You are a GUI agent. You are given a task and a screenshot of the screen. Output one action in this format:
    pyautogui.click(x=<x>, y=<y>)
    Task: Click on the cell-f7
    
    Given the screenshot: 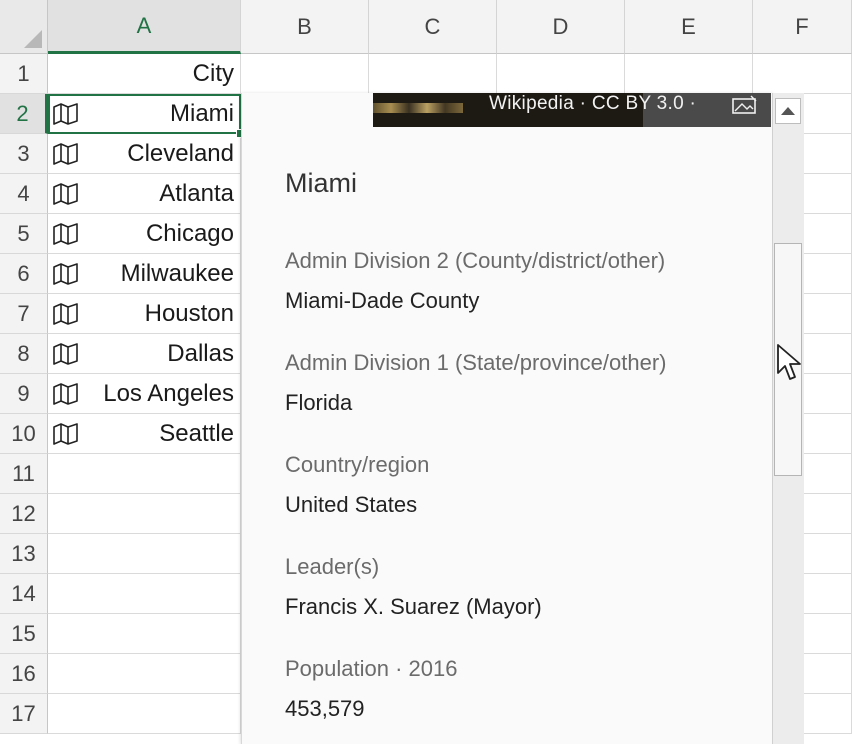 What is the action you would take?
    pyautogui.click(x=828, y=314)
    